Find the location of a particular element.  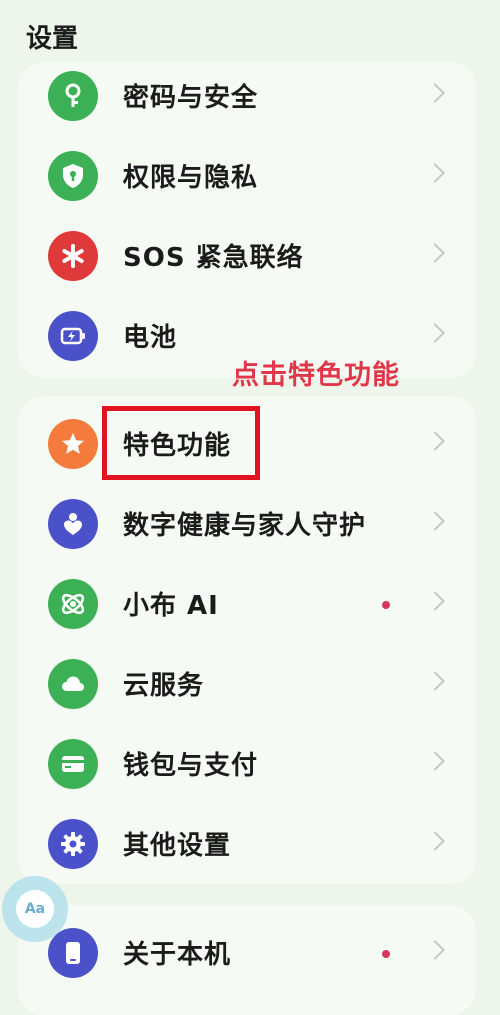

heart-person-icon is located at coordinates (73, 524).